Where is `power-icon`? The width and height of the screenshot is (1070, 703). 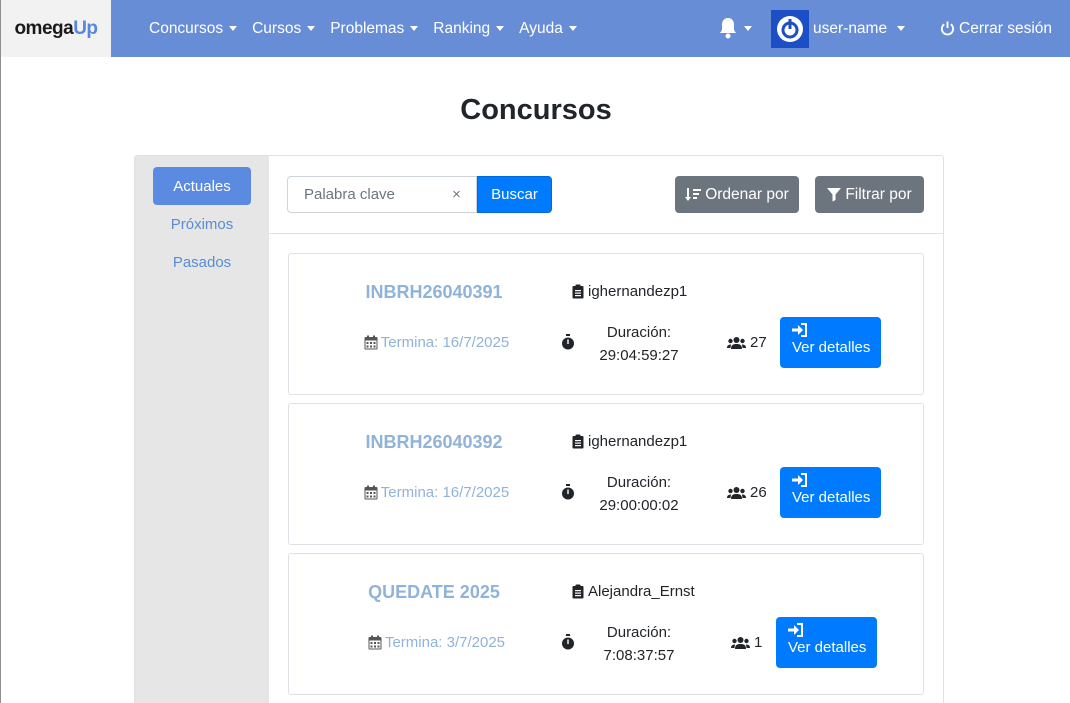
power-icon is located at coordinates (947, 28).